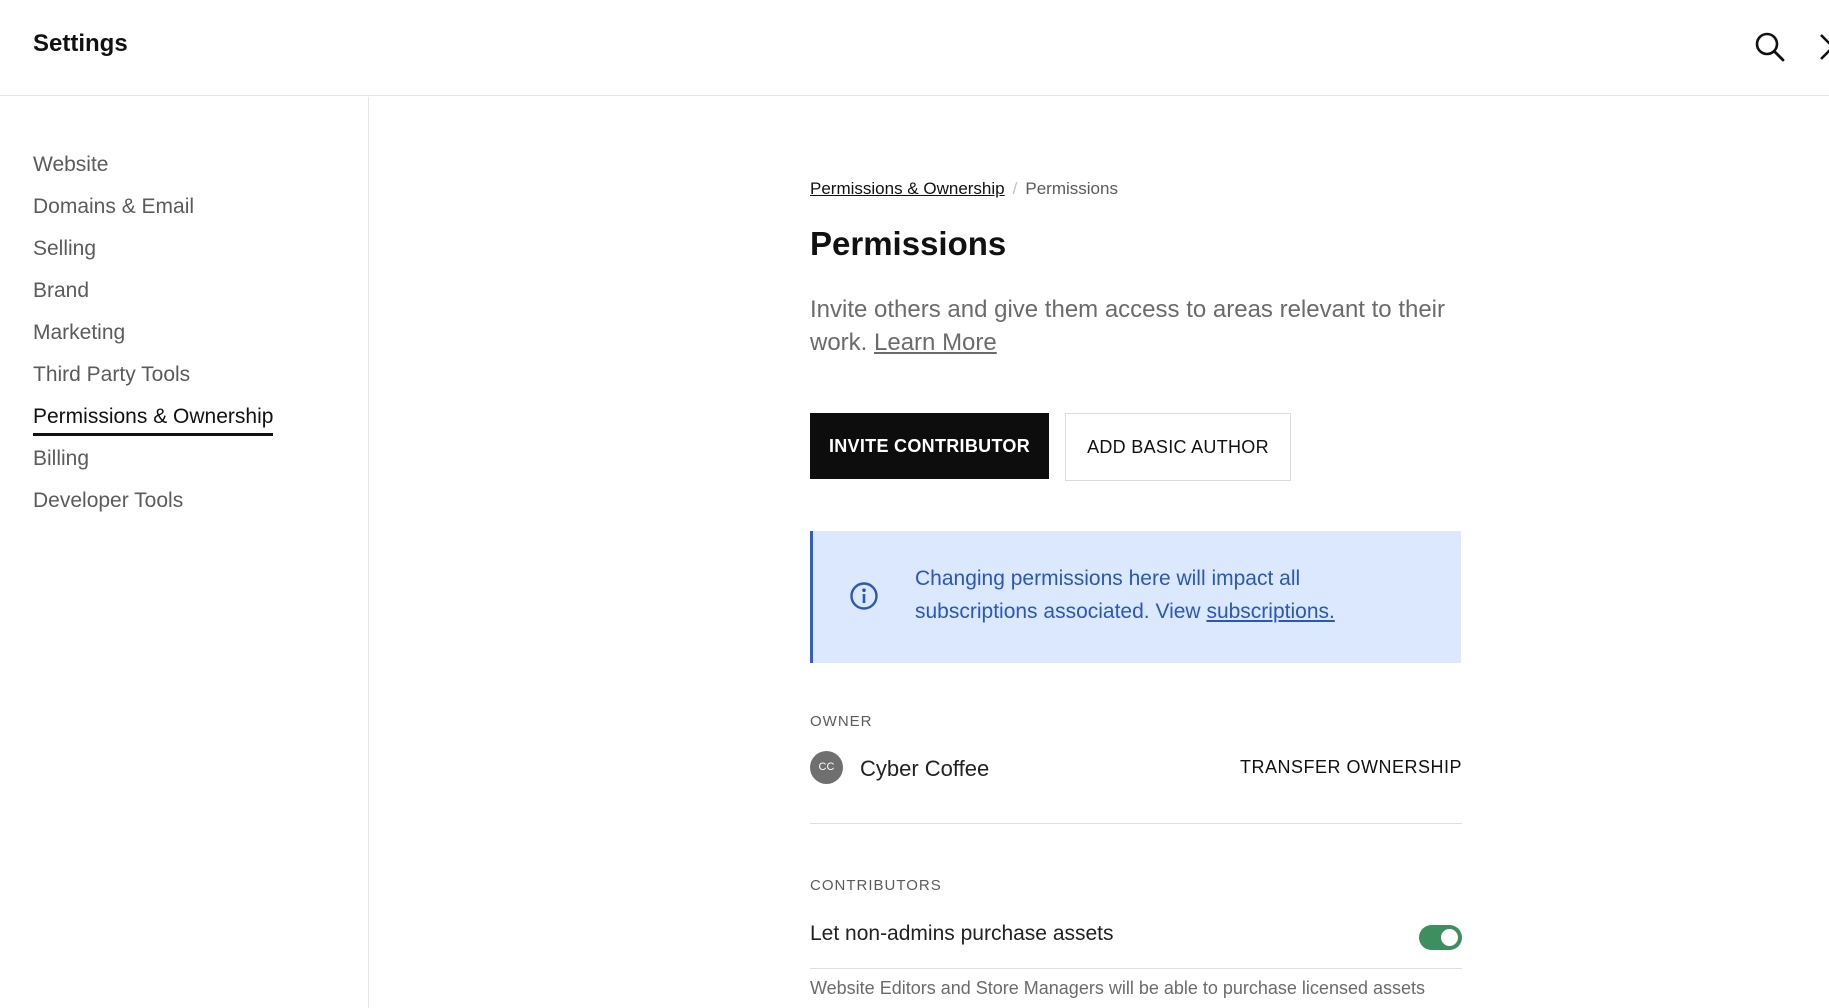 This screenshot has width=1829, height=1008. What do you see at coordinates (153, 383) in the screenshot?
I see `sidebar-item-third-party-tools: Third Party Tools` at bounding box center [153, 383].